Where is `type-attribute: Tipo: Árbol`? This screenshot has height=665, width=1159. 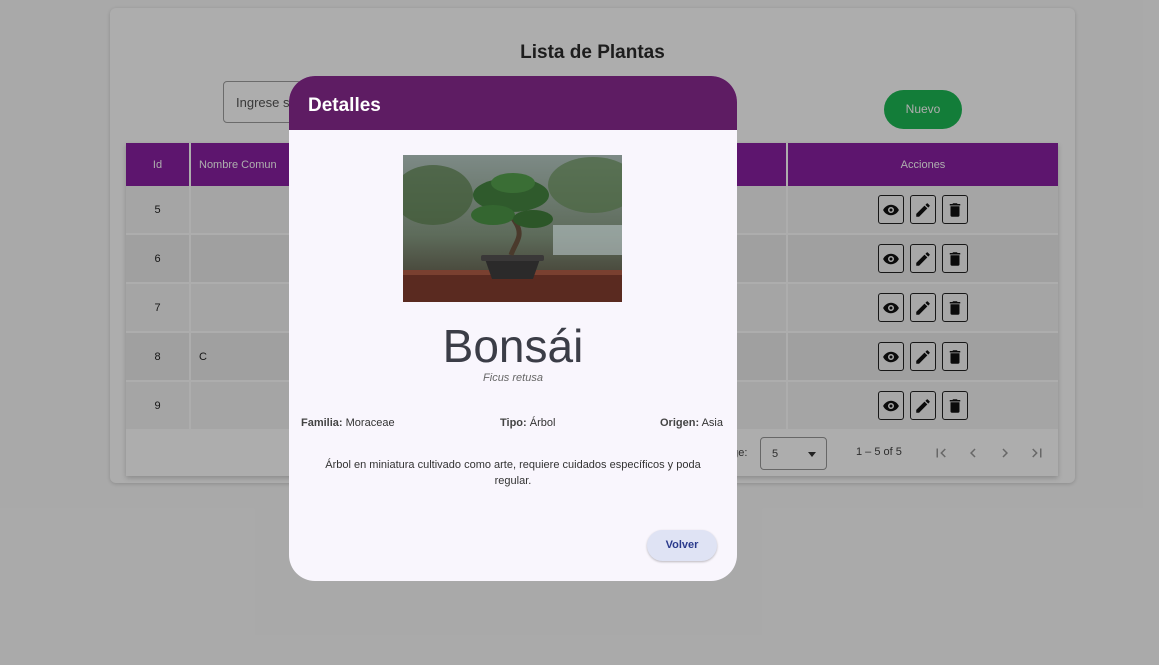
type-attribute: Tipo: Árbol is located at coordinates (527, 423).